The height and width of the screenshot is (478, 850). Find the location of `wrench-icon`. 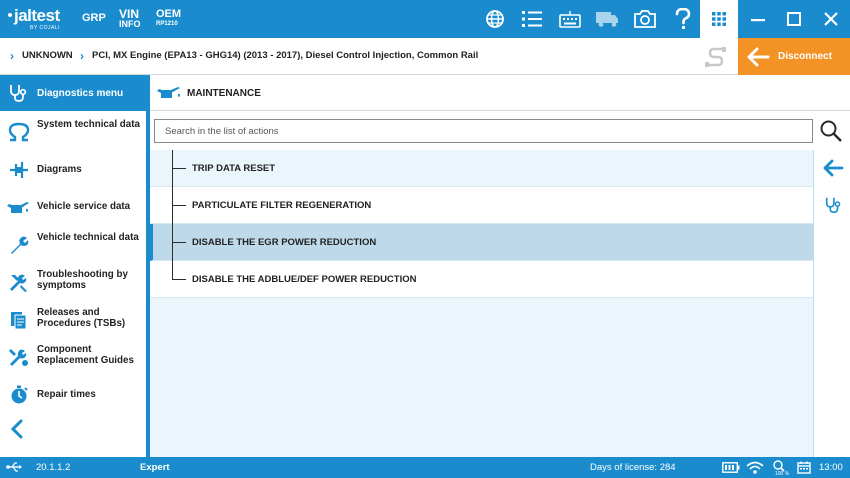

wrench-icon is located at coordinates (20, 245).